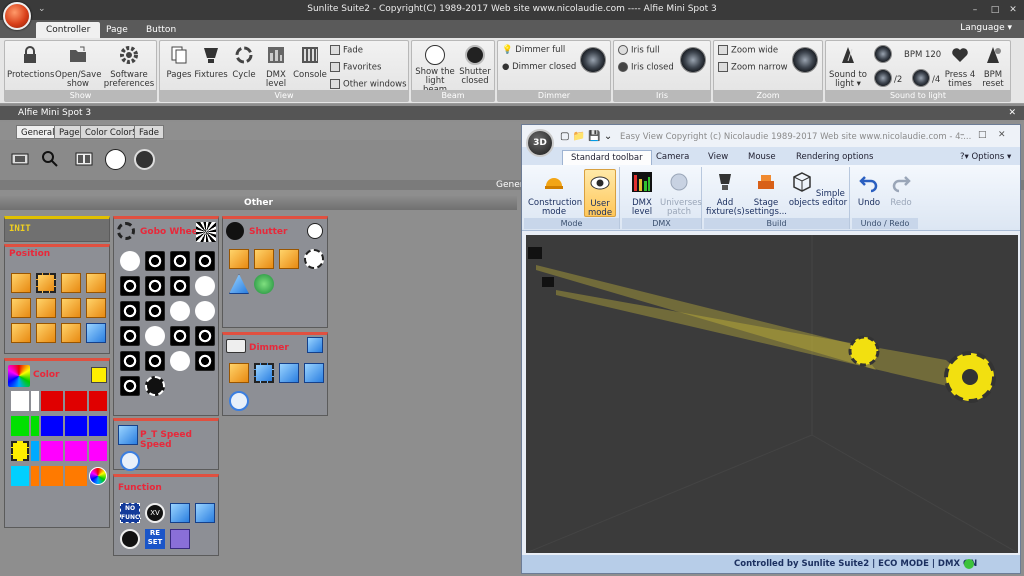 Image resolution: width=1024 pixels, height=576 pixels. What do you see at coordinates (161, 30) in the screenshot?
I see `tab-button: Button` at bounding box center [161, 30].